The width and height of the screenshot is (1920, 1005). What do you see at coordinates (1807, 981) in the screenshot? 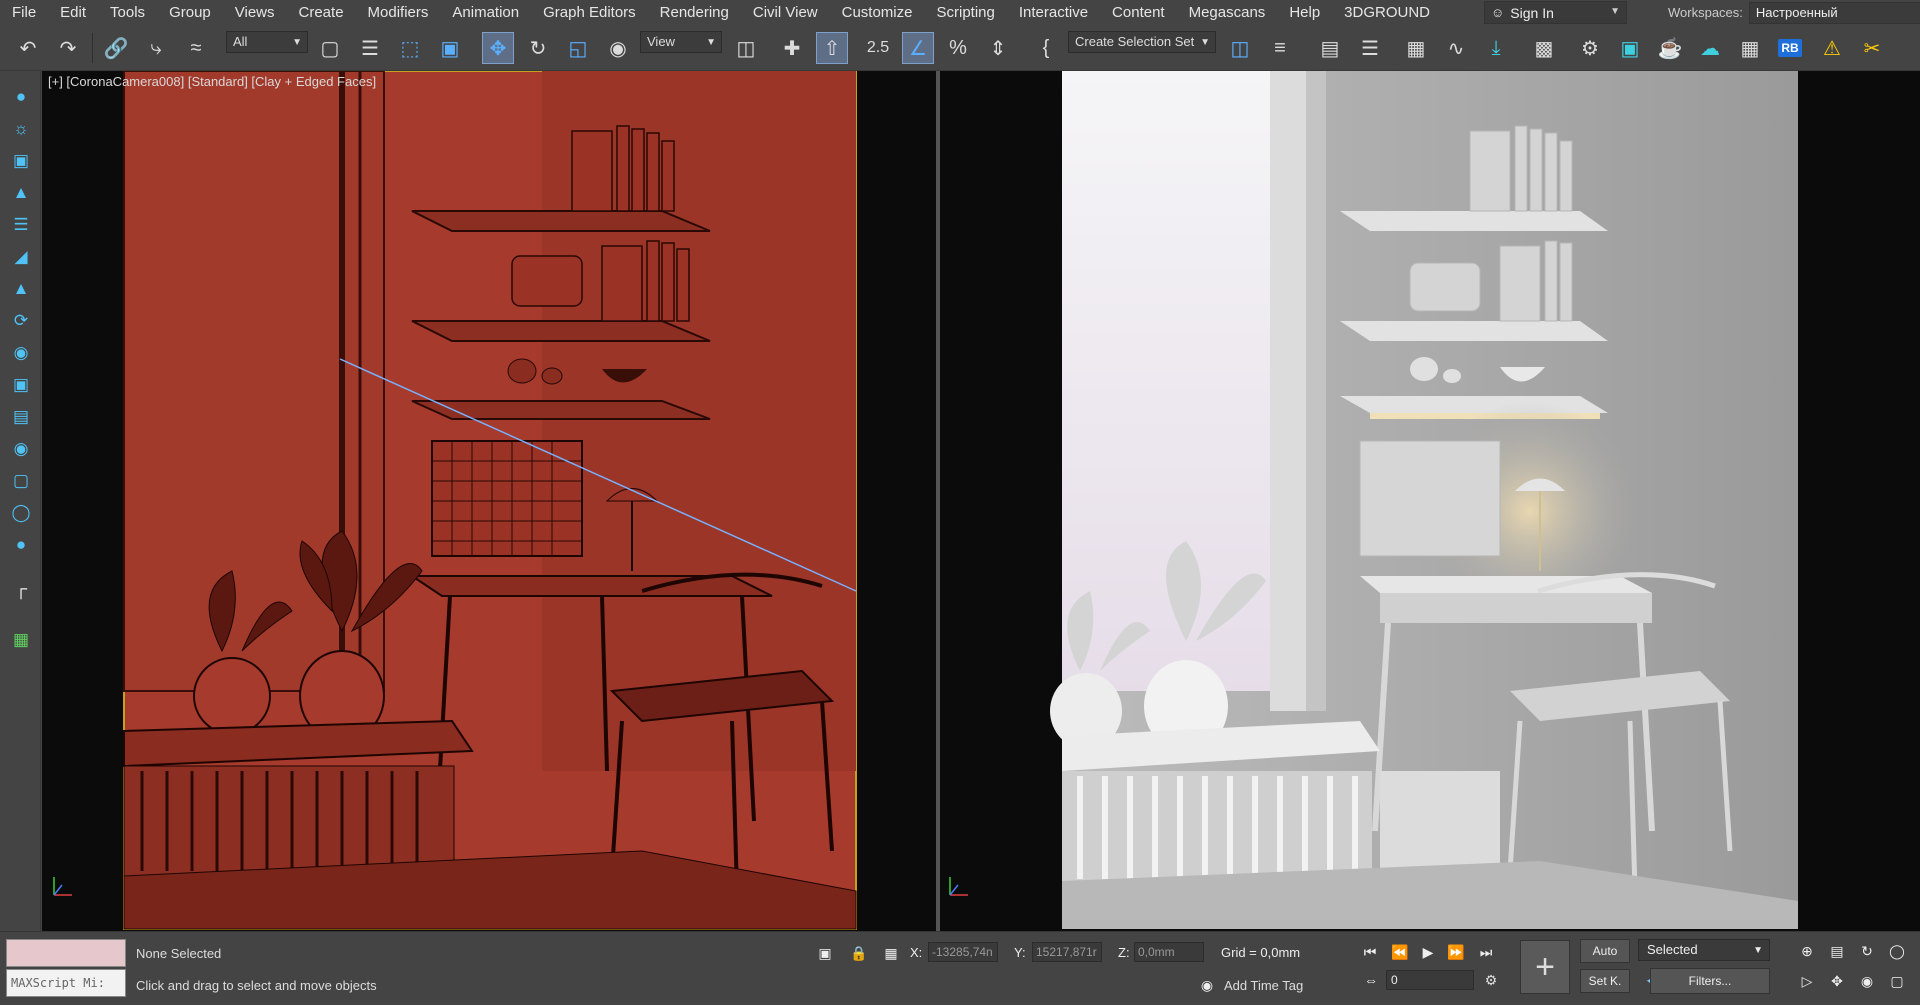
I see `select-pointer-icon: ▷` at bounding box center [1807, 981].